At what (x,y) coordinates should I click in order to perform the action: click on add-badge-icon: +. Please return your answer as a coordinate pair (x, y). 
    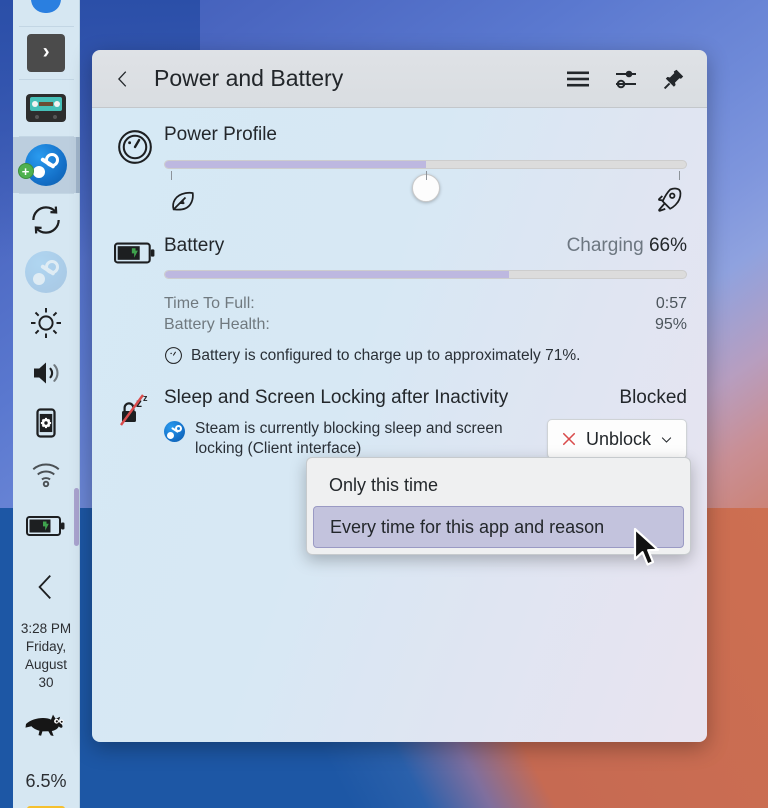
    Looking at the image, I should click on (25, 171).